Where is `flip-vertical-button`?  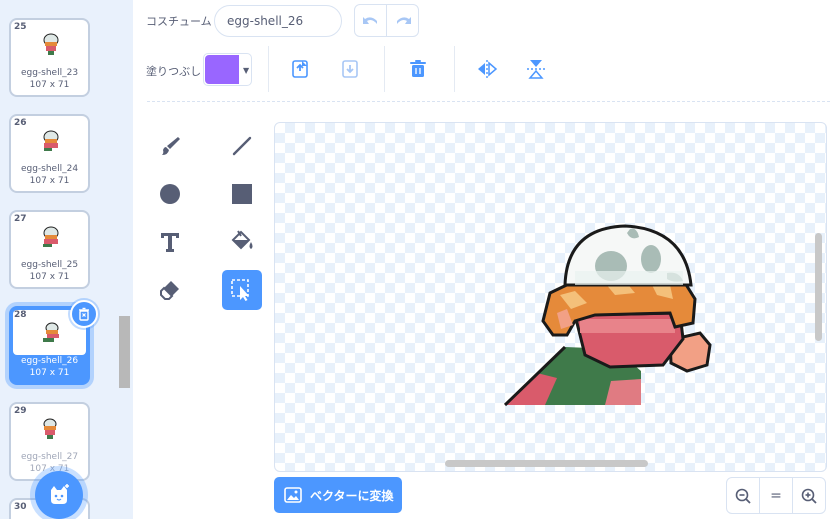
flip-vertical-button is located at coordinates (536, 69).